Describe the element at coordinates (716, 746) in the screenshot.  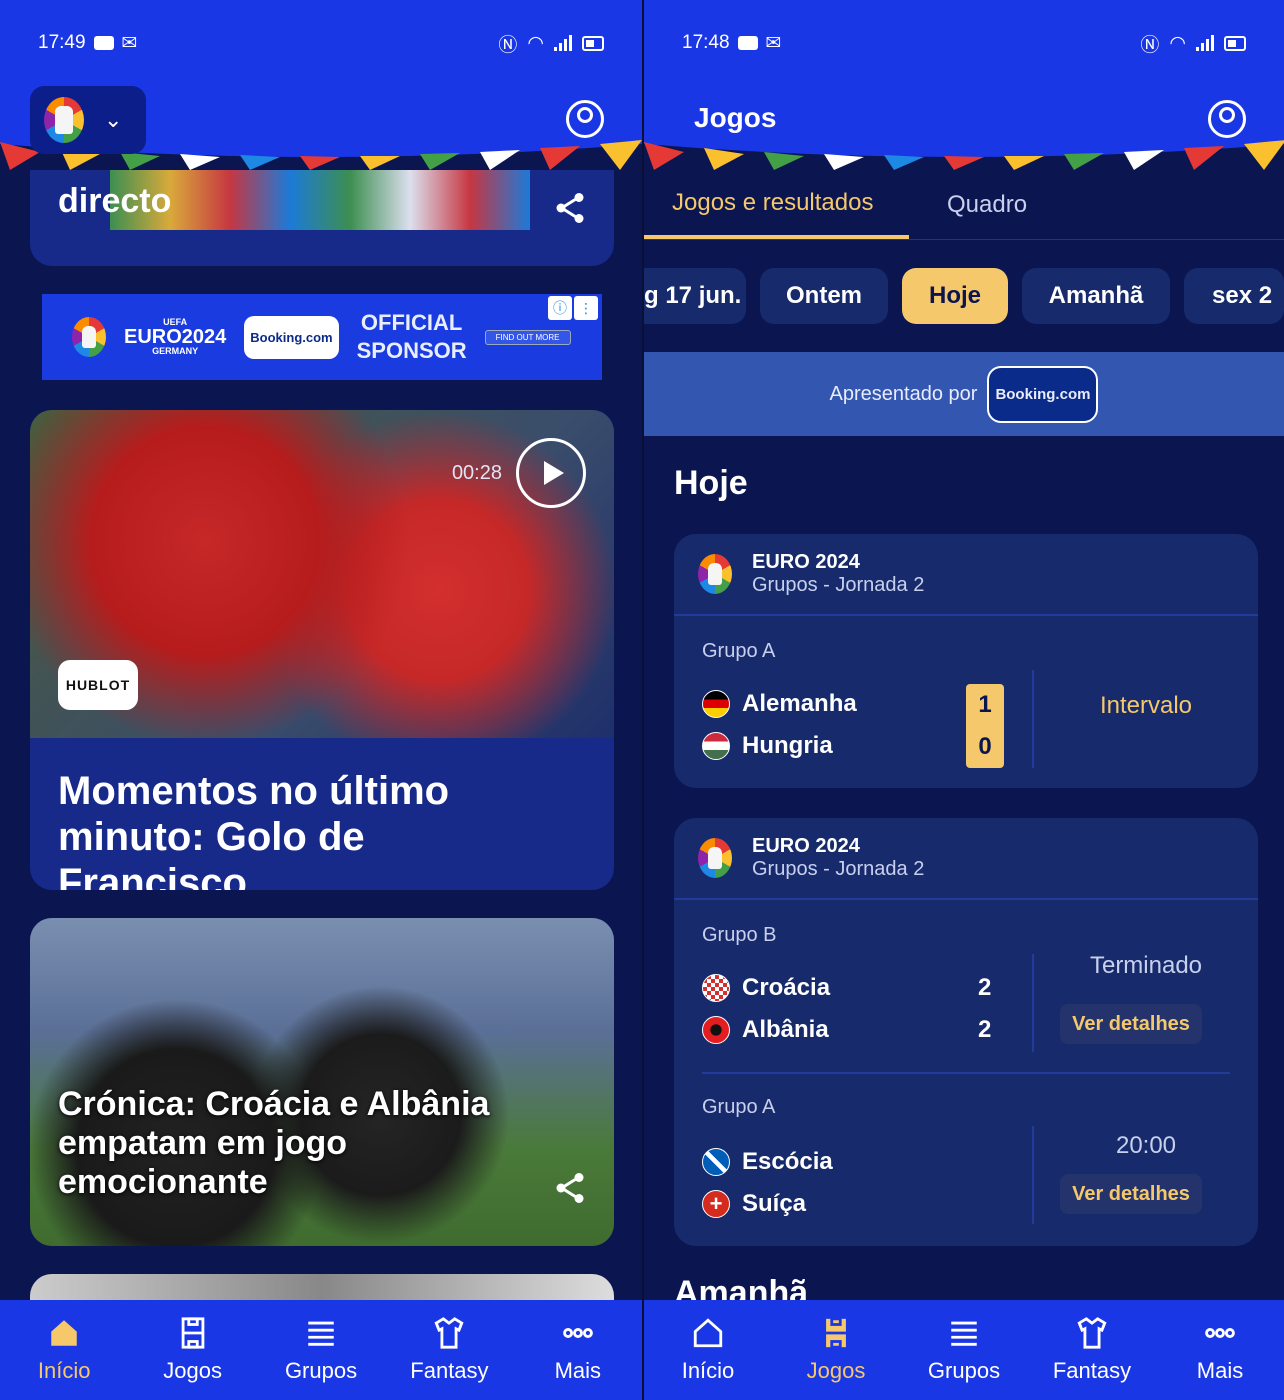
I see `hungary-flag-icon` at that location.